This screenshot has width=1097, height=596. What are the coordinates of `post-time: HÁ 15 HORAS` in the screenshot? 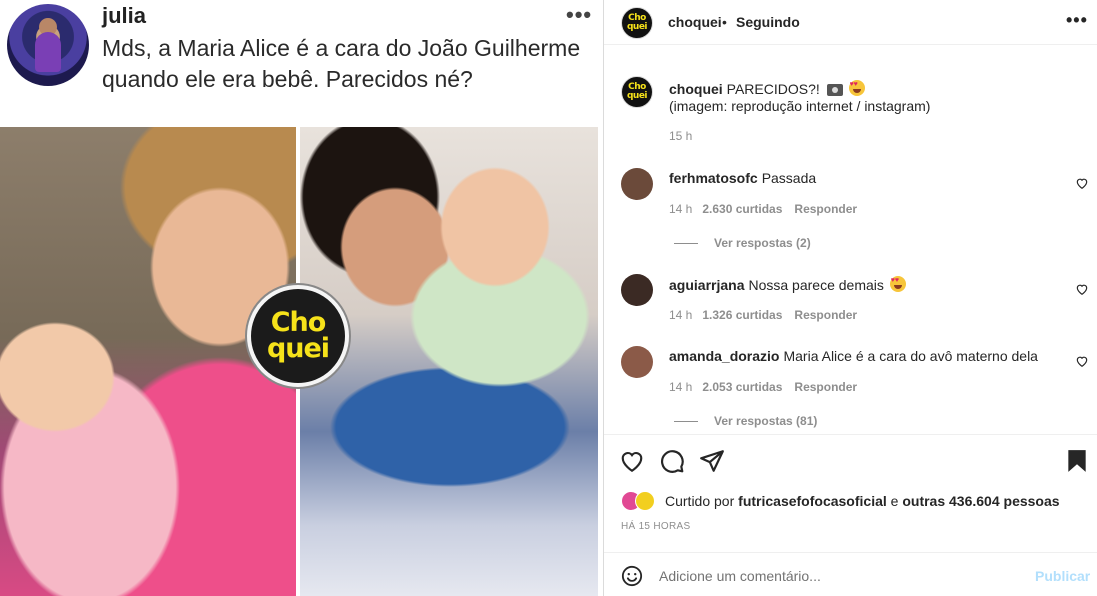 It's located at (655, 526).